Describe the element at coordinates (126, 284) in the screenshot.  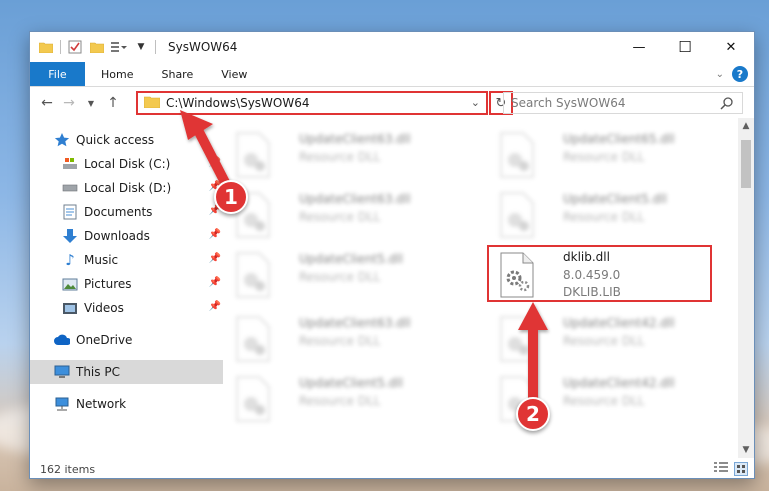
I see `sidebar-item-pictures: Pictures 📌` at that location.